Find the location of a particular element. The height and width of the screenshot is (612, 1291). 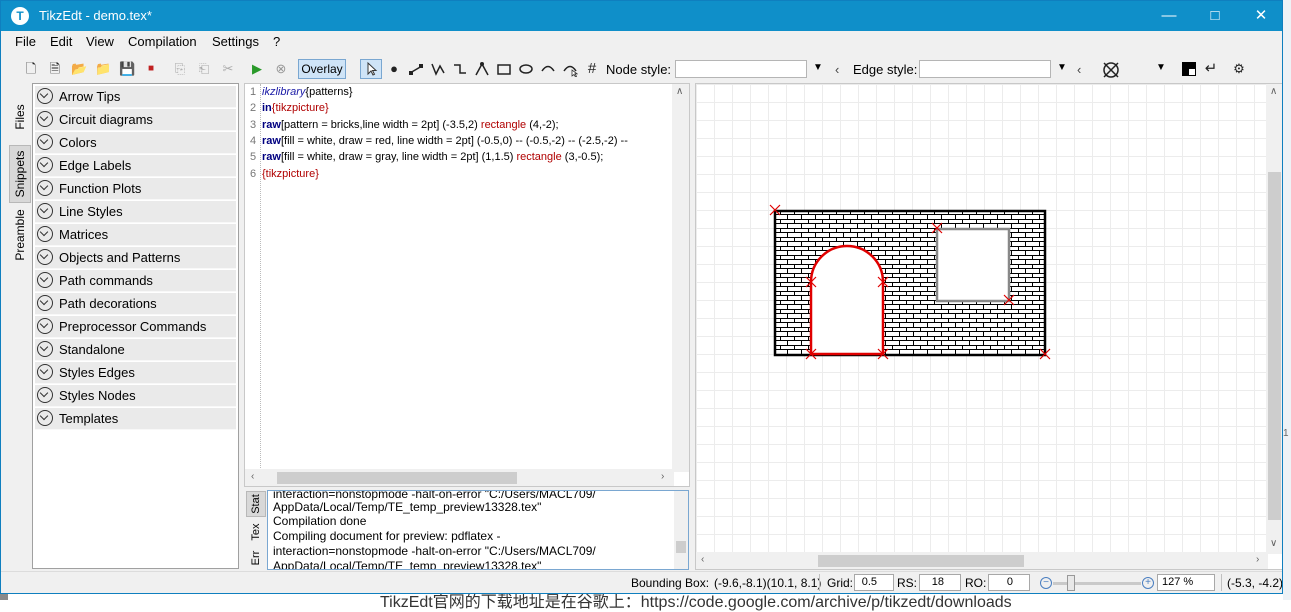

menu-view: View is located at coordinates (100, 41).